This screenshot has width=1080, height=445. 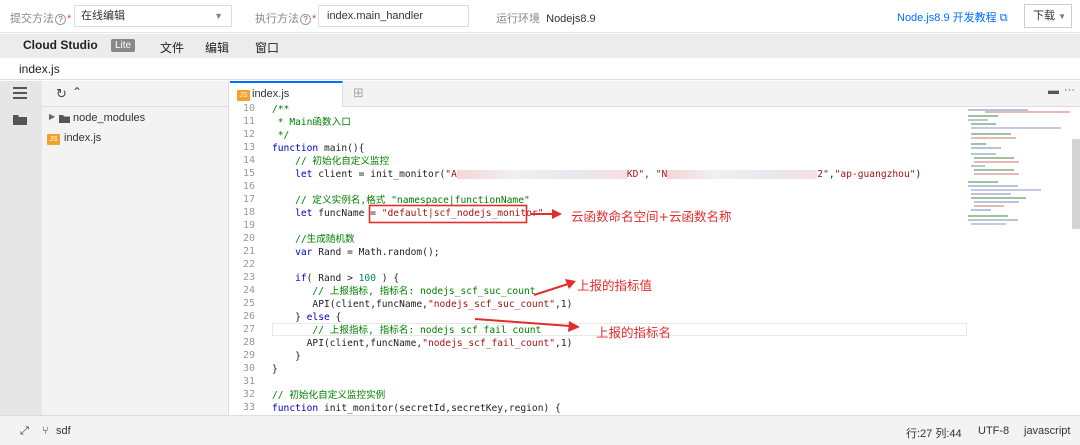 What do you see at coordinates (24, 431) in the screenshot?
I see `expand-icon: ⤢` at bounding box center [24, 431].